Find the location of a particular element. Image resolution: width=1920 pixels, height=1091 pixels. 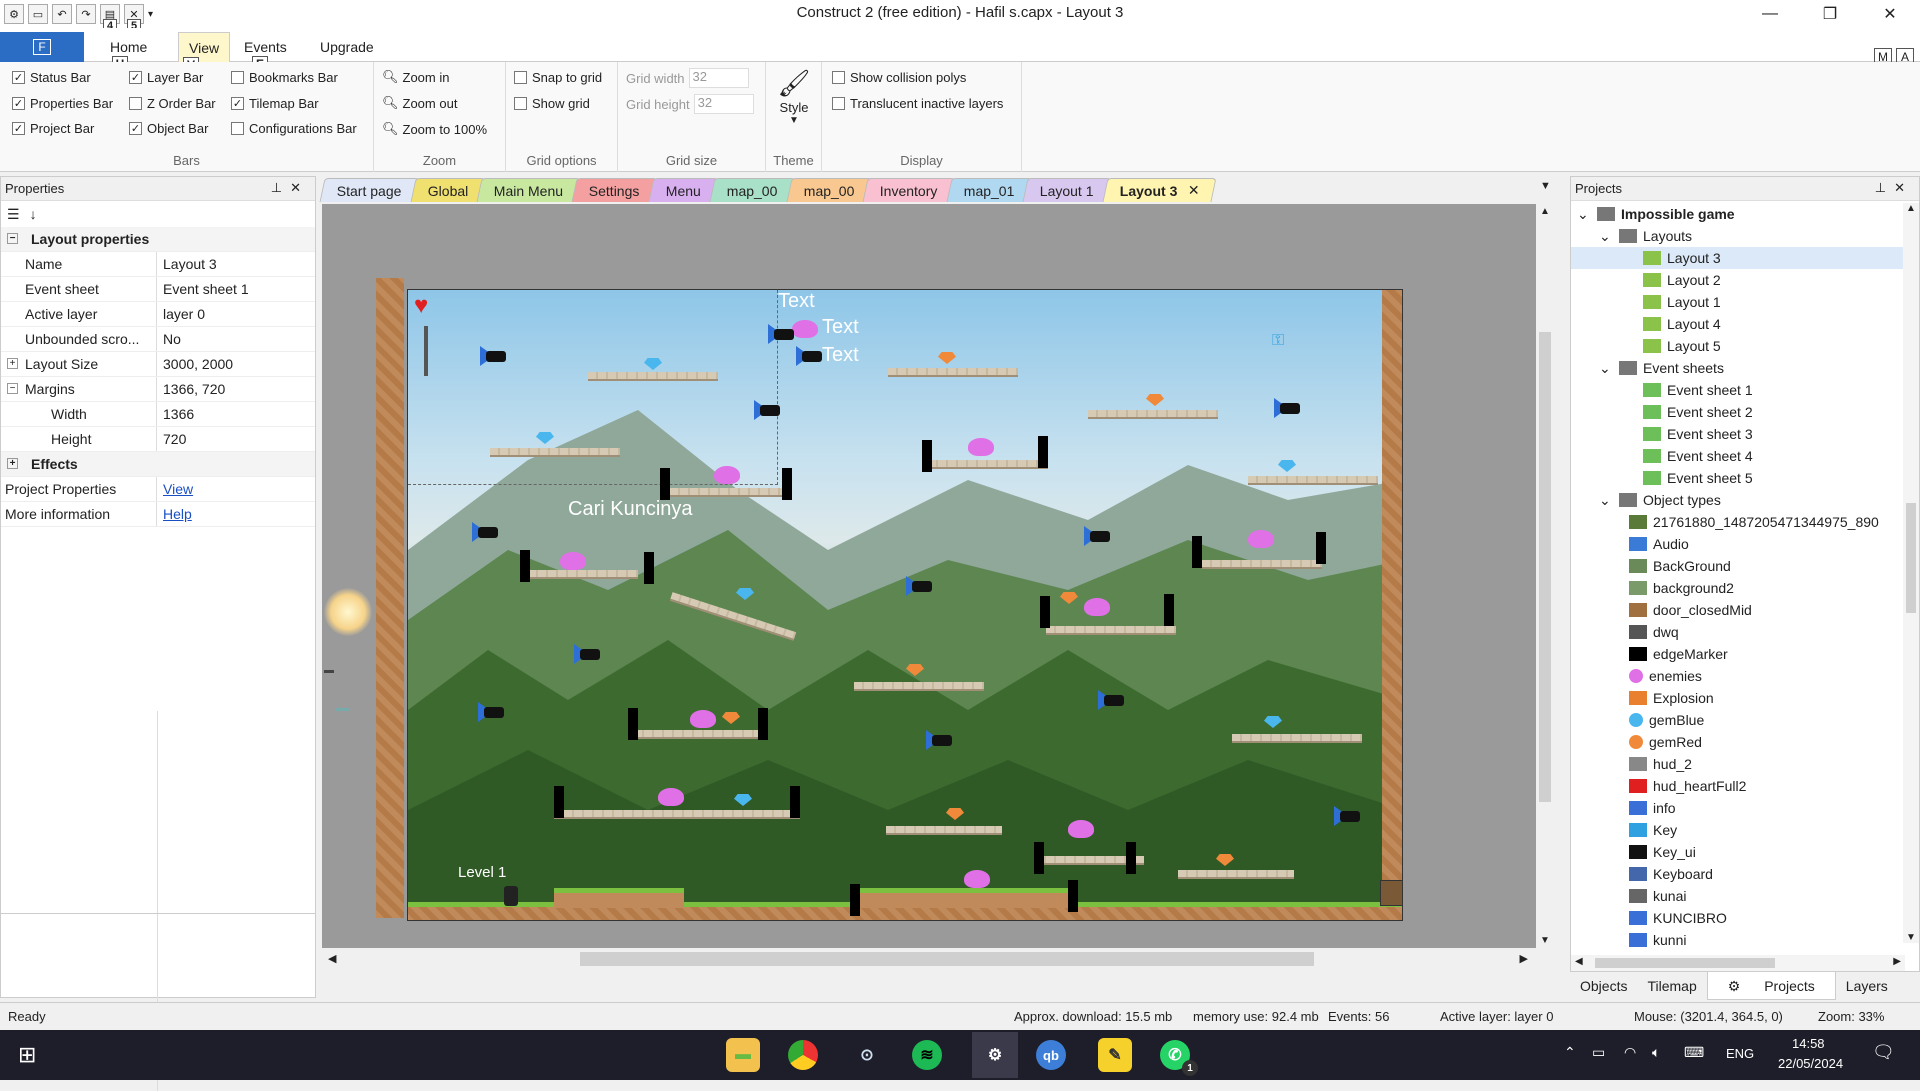

tree-item-layout: Layout 2 is located at coordinates (1745, 280).